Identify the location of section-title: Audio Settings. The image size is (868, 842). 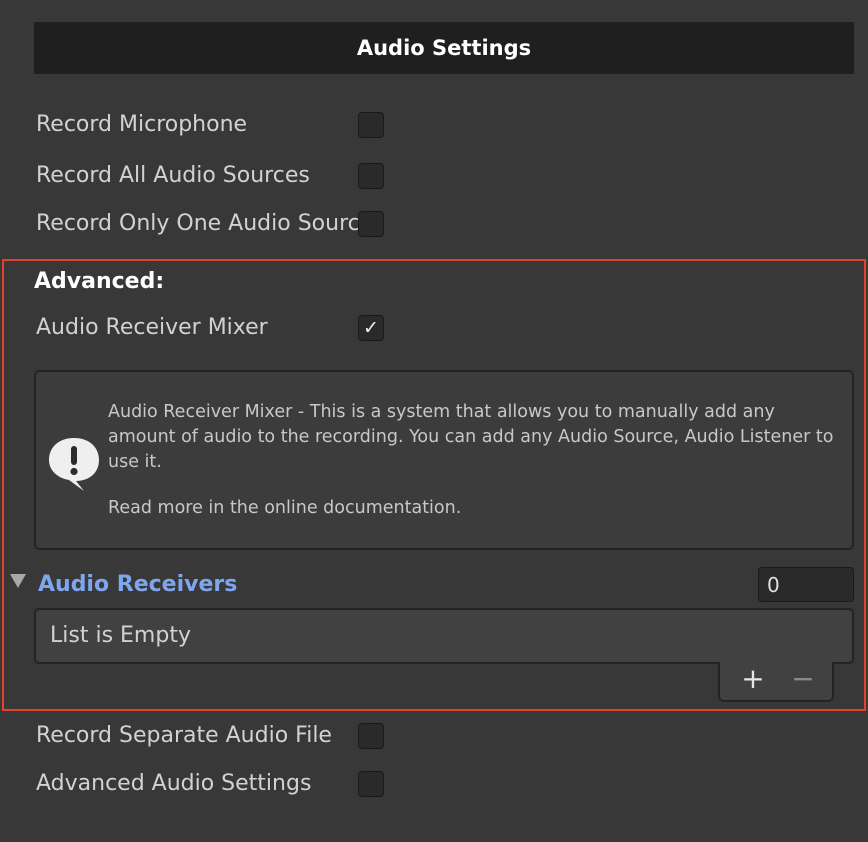
(444, 48).